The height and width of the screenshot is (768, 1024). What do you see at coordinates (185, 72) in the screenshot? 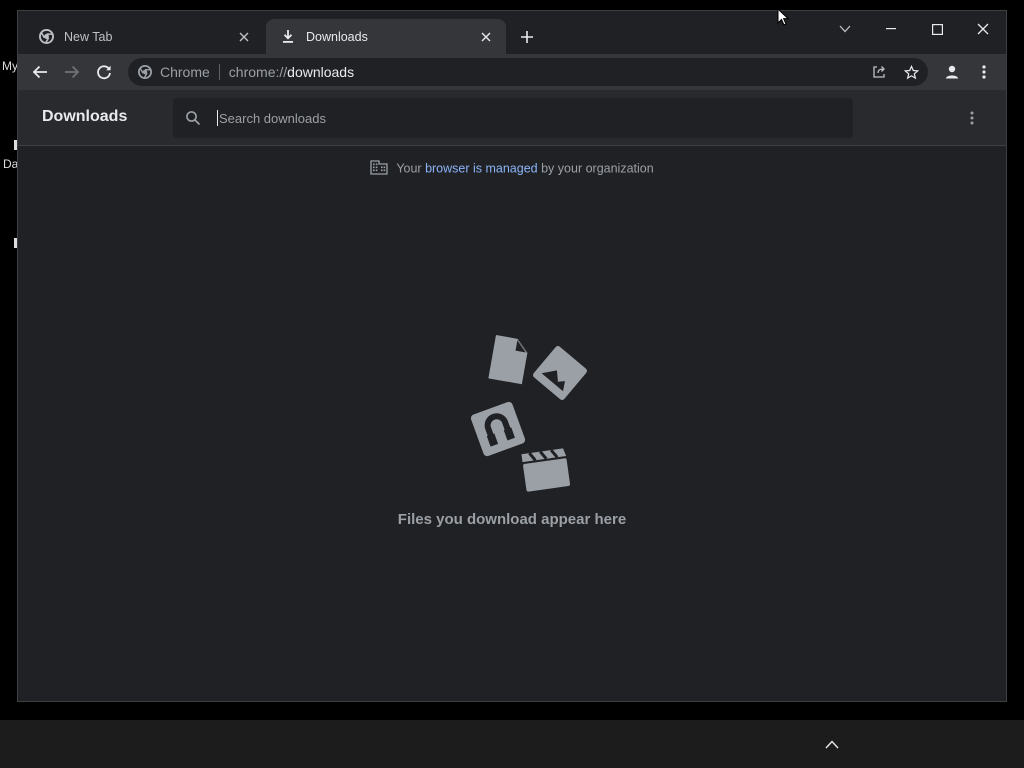
I see `site-label: Chrome` at bounding box center [185, 72].